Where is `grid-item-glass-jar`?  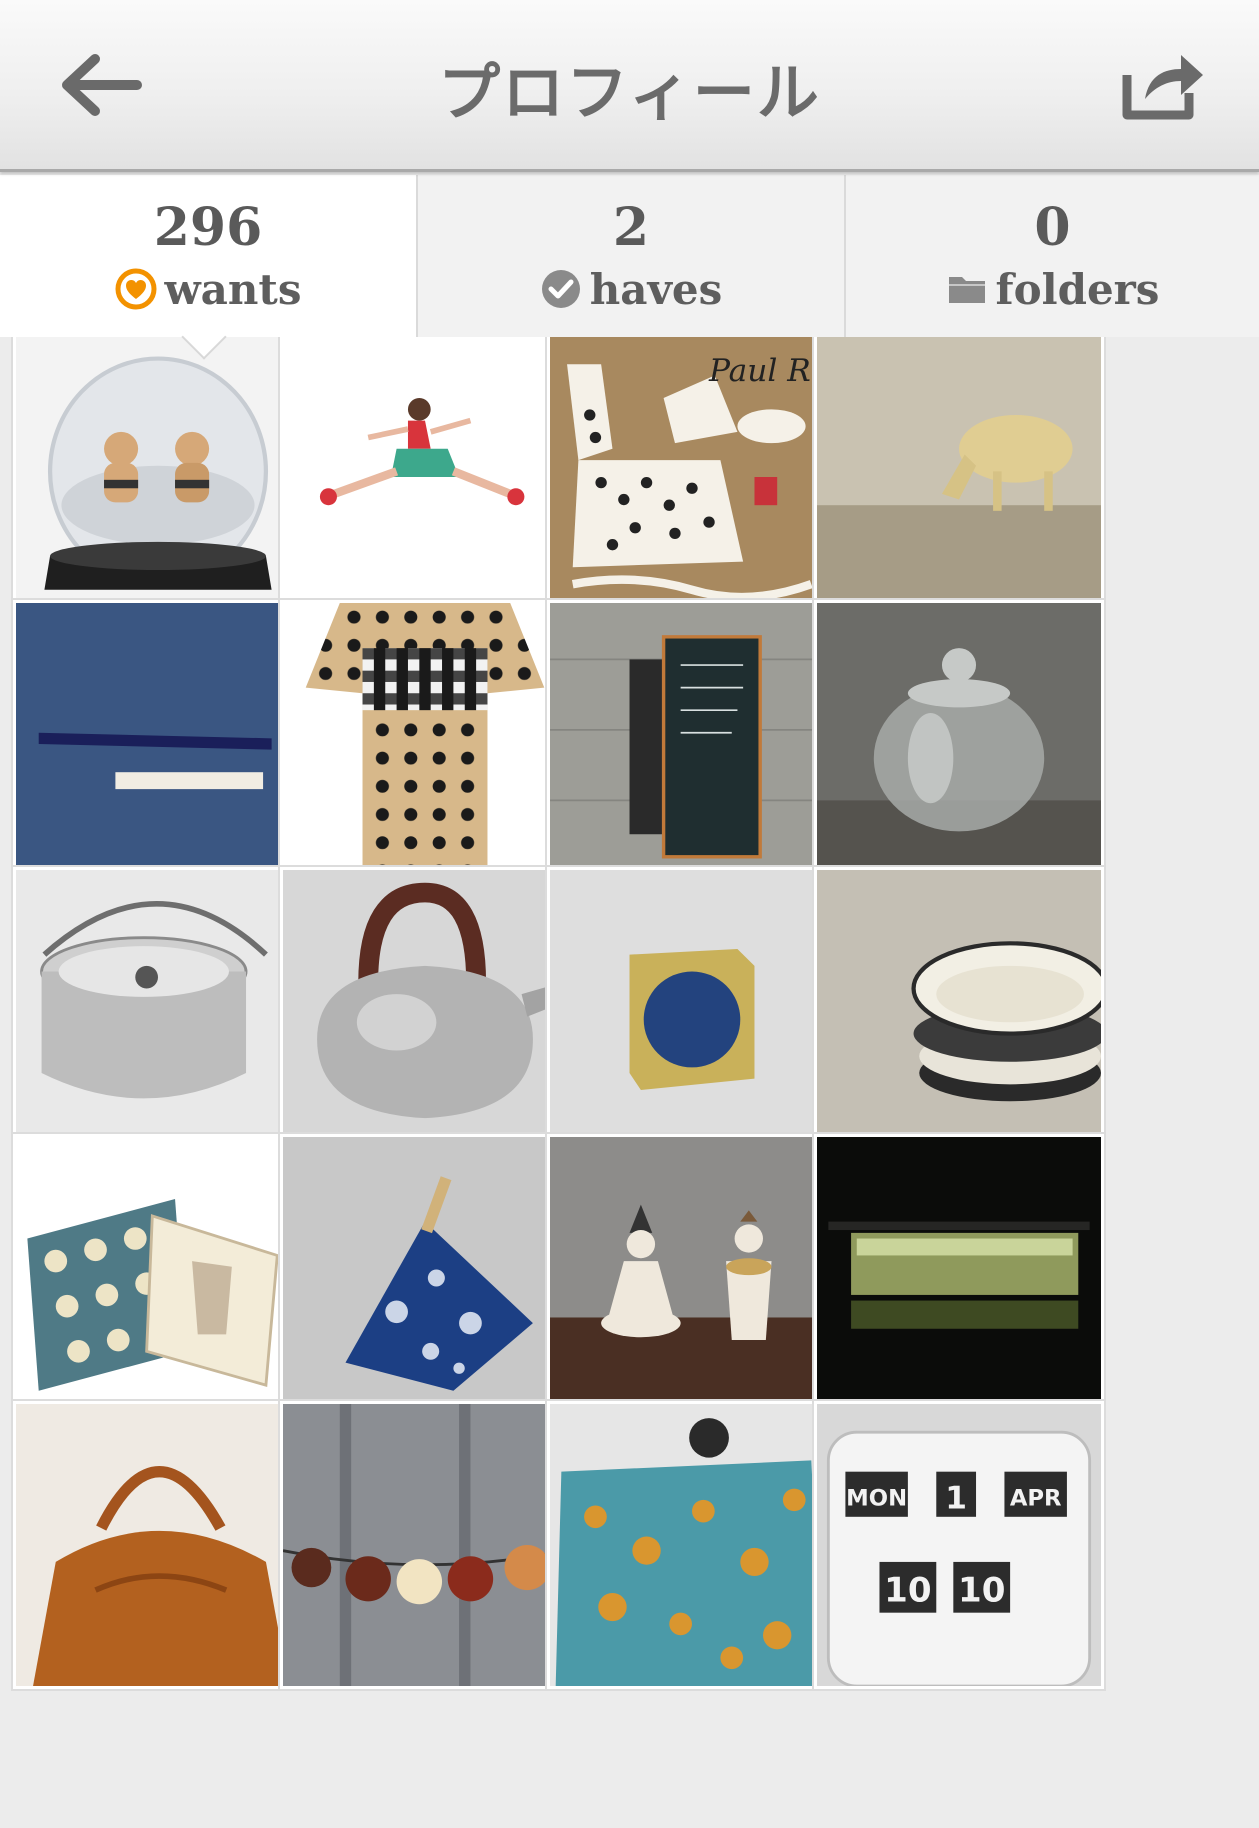
grid-item-glass-jar is located at coordinates (959, 744).